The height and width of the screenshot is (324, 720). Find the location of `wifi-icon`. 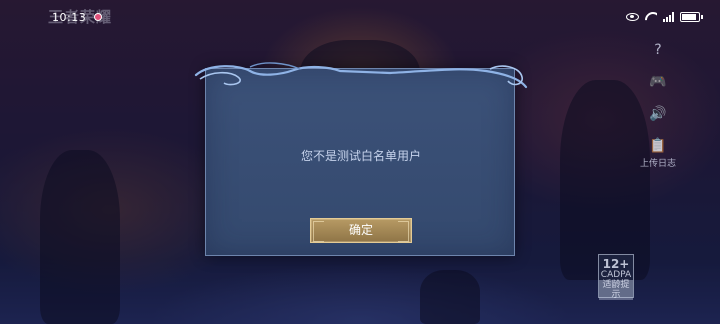

wifi-icon is located at coordinates (651, 17).